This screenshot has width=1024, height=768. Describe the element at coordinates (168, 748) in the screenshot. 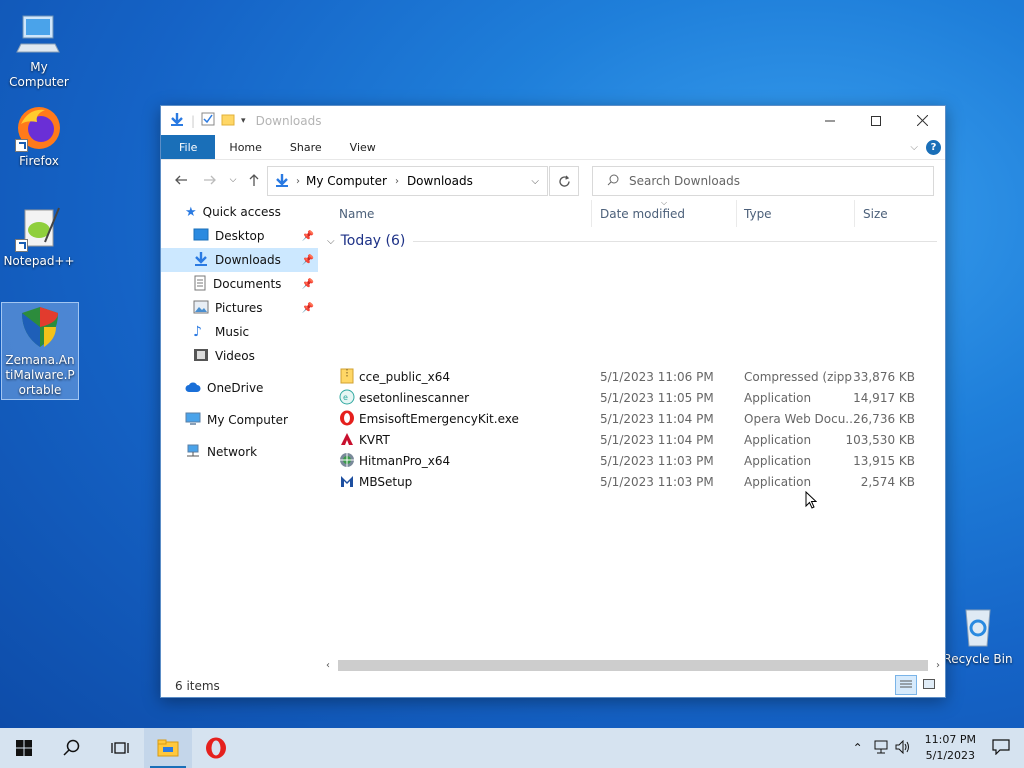

I see `taskbar-file-explorer` at that location.